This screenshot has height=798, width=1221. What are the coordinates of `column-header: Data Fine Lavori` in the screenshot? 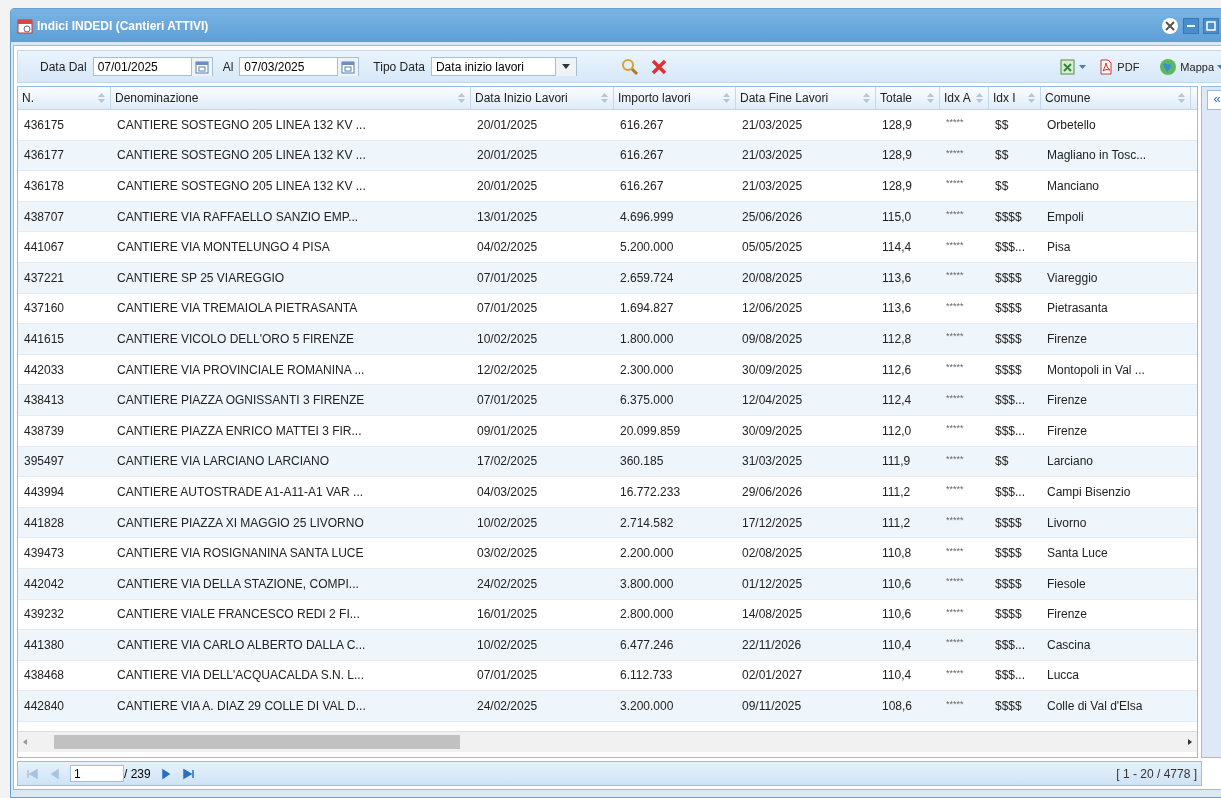 It's located at (806, 98).